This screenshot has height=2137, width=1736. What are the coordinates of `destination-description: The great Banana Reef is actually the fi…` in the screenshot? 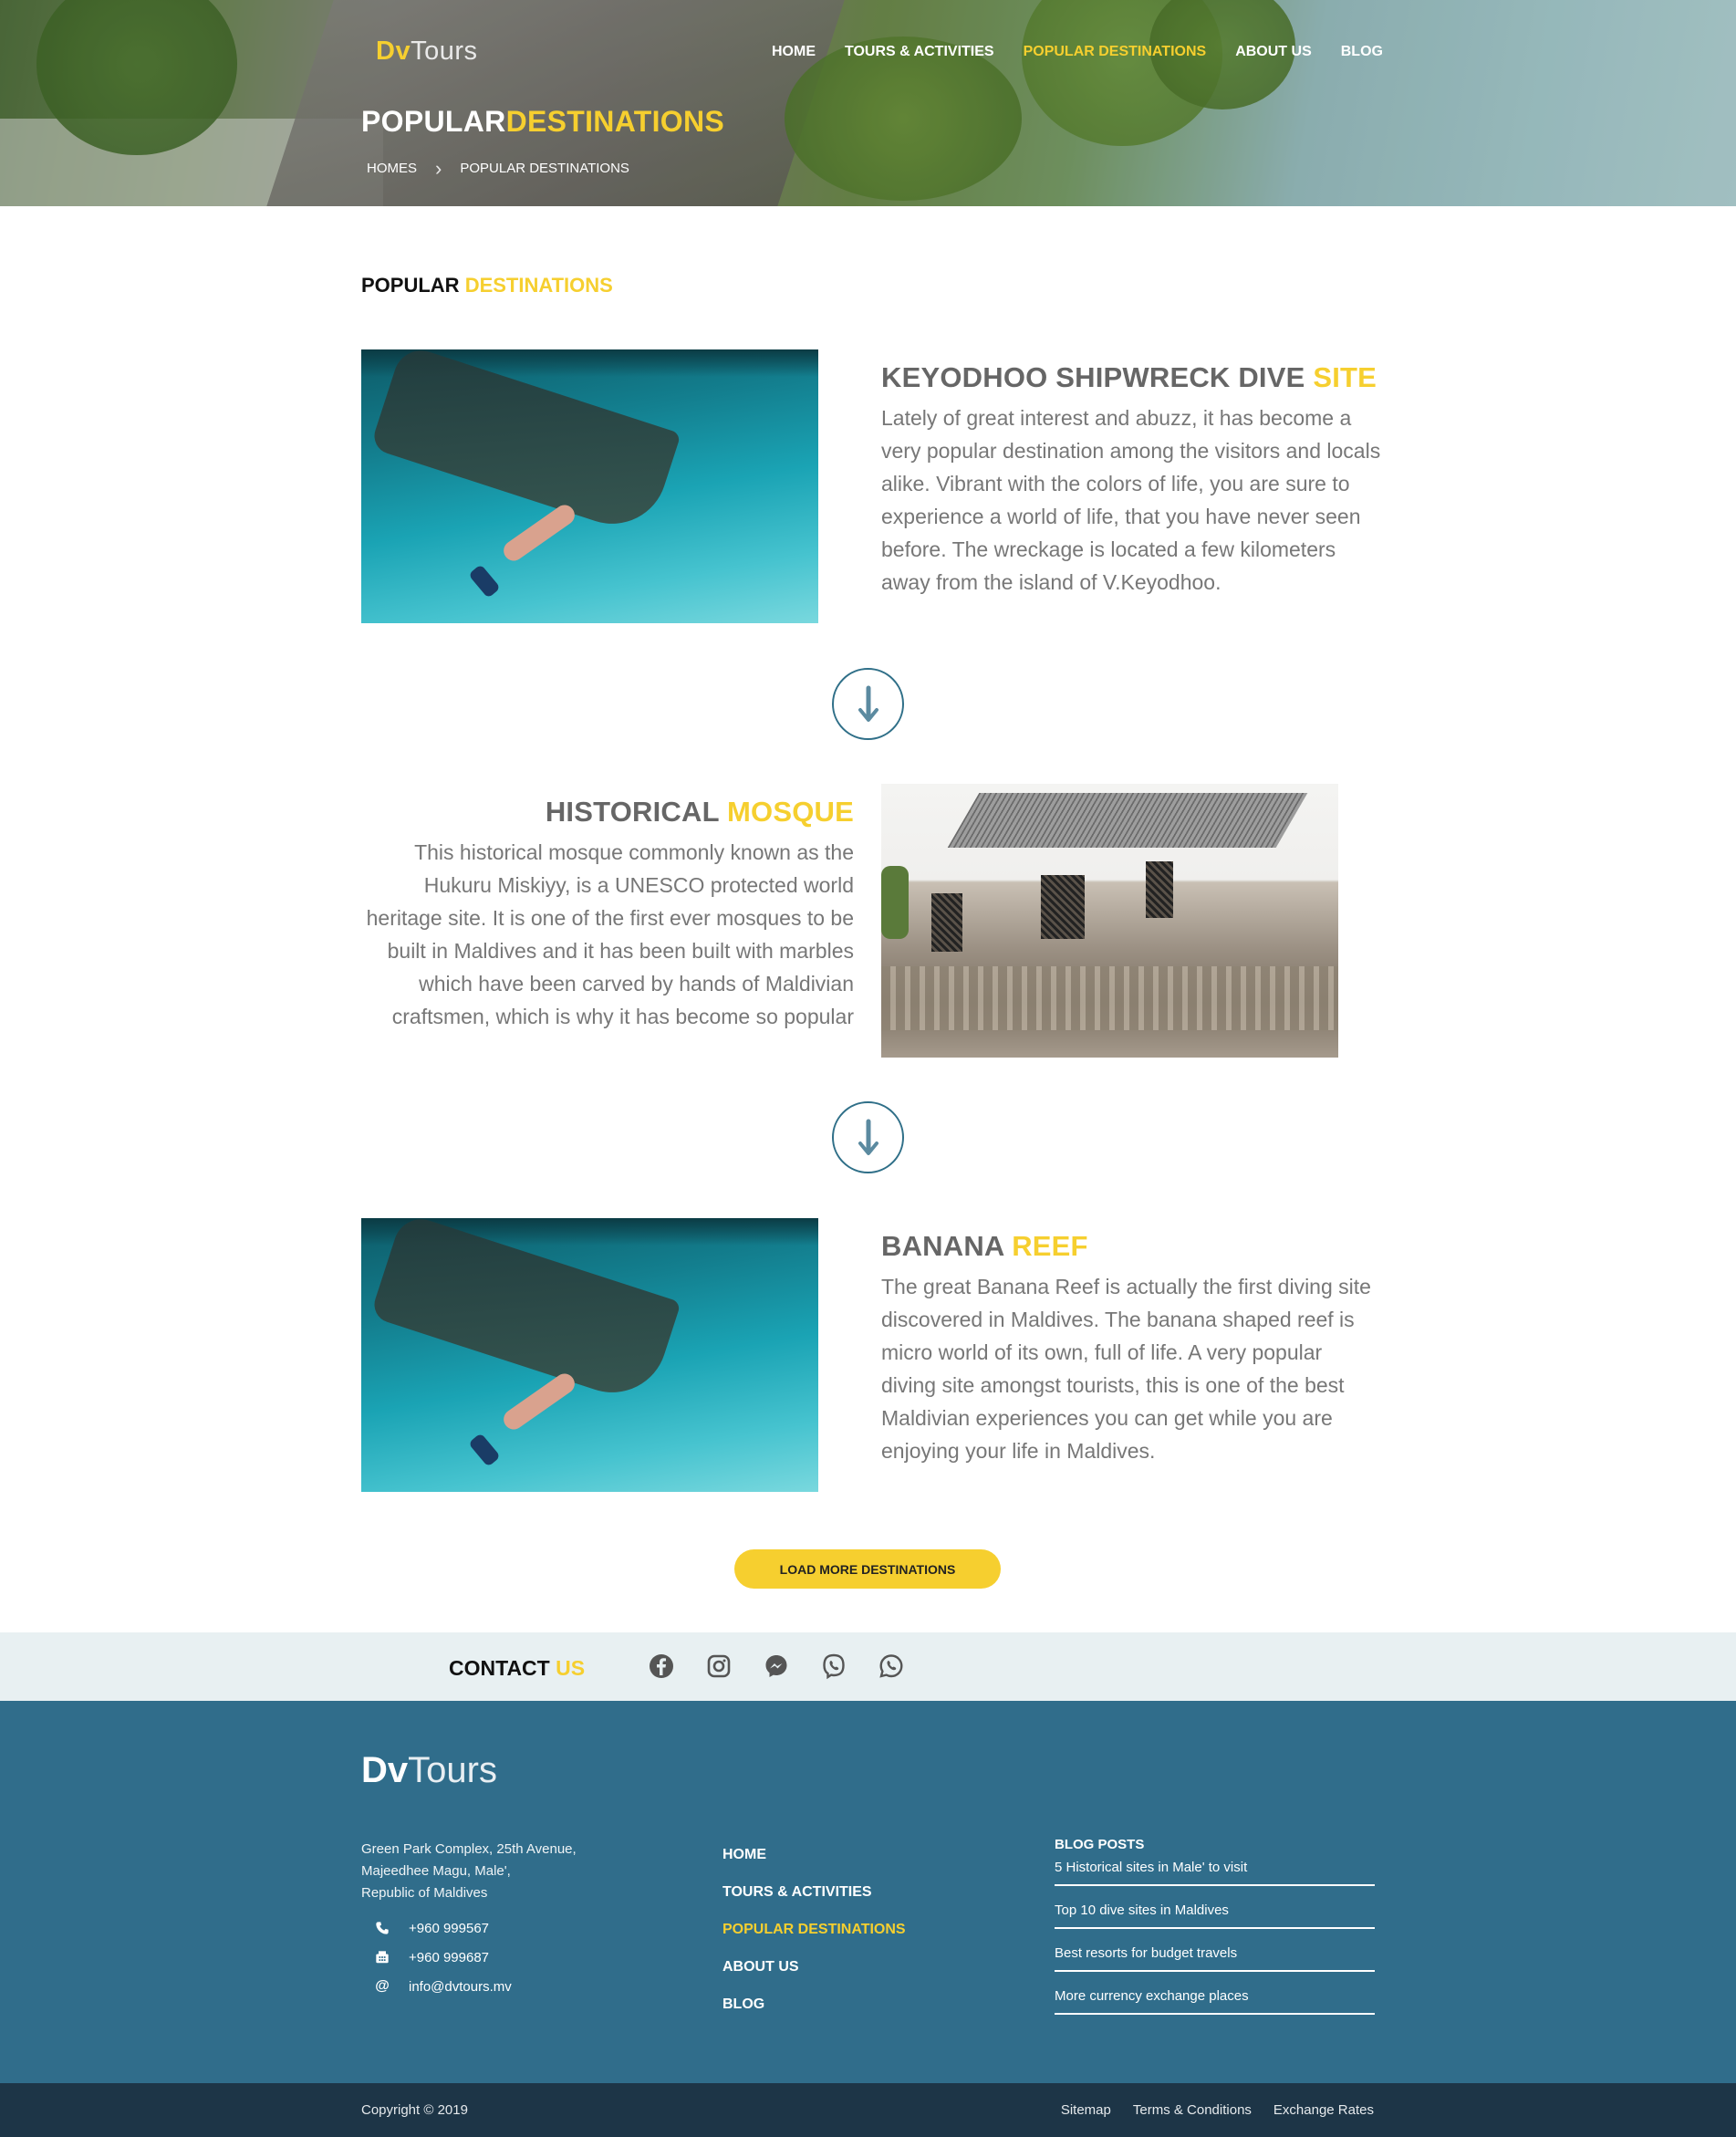 It's located at (1126, 1369).